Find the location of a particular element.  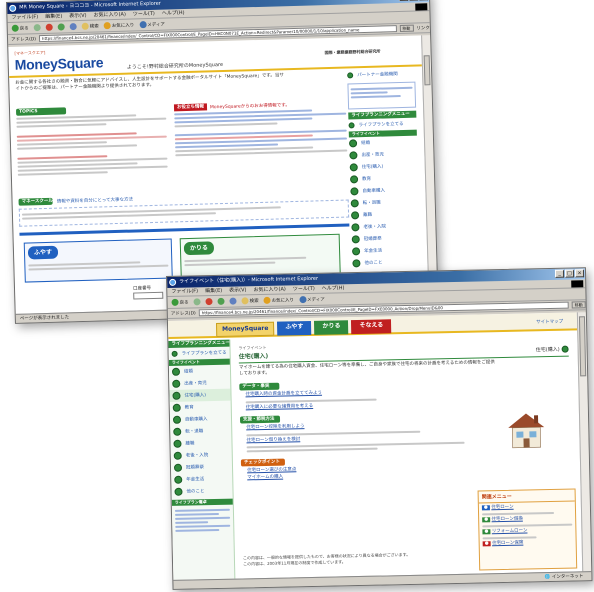

related-link: リフォームローン is located at coordinates (510, 531).